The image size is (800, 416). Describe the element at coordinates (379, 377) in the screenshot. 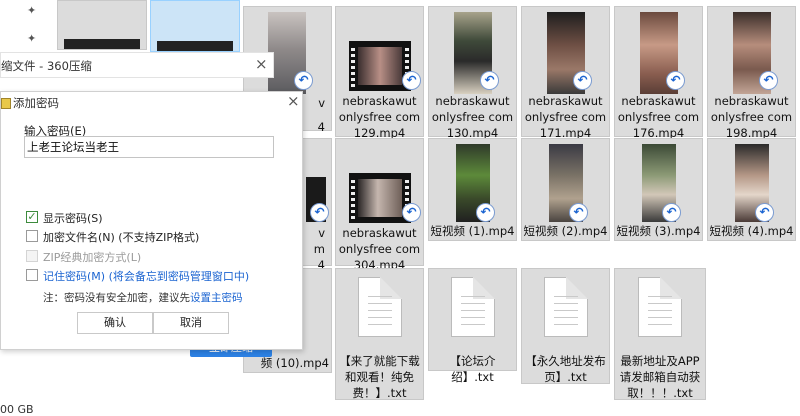

I see `file-name-line: 和观看！纯免` at that location.